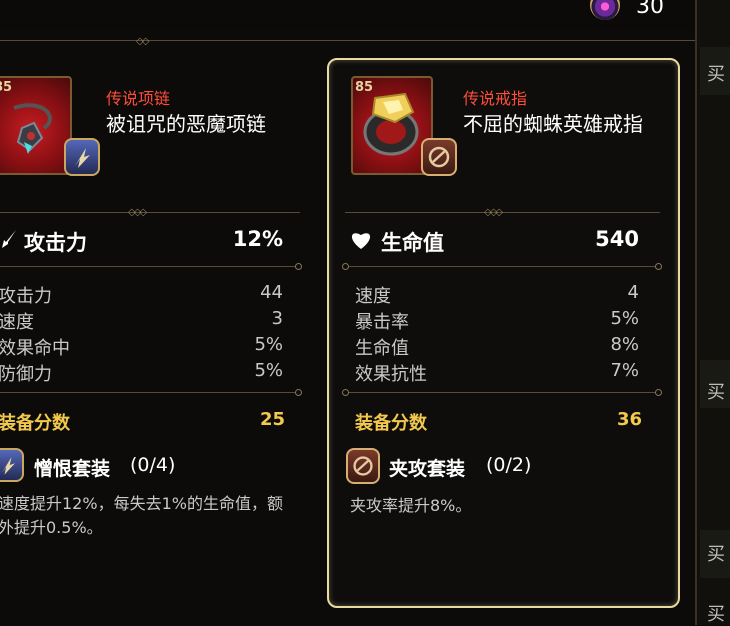 The width and height of the screenshot is (730, 626). Describe the element at coordinates (495, 98) in the screenshot. I see `item-rarity: 传说戒指` at that location.